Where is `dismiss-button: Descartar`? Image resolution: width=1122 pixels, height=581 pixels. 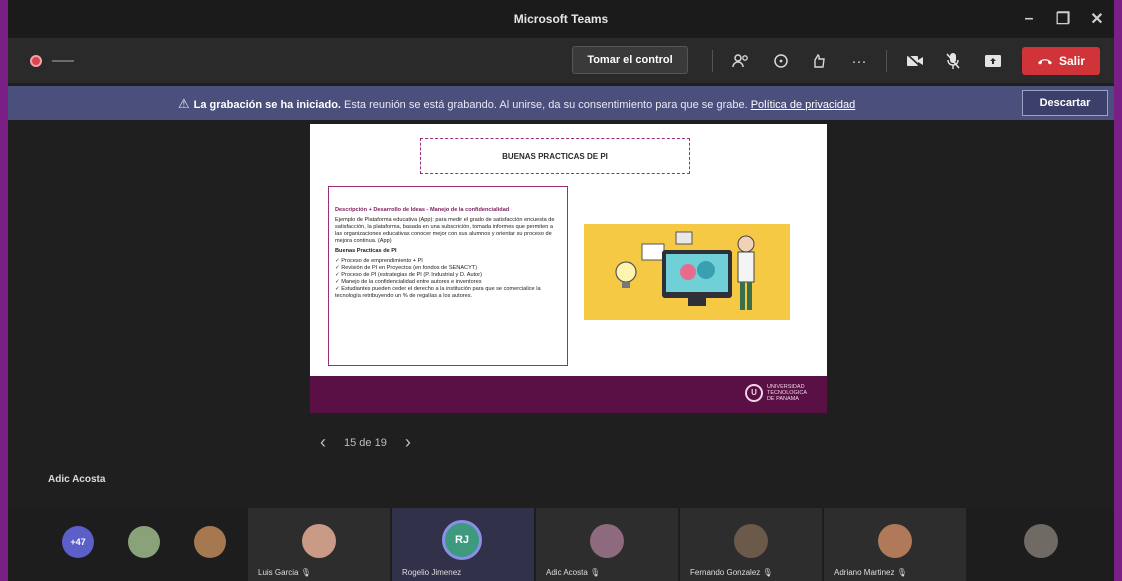
dismiss-button: Descartar is located at coordinates (1065, 103).